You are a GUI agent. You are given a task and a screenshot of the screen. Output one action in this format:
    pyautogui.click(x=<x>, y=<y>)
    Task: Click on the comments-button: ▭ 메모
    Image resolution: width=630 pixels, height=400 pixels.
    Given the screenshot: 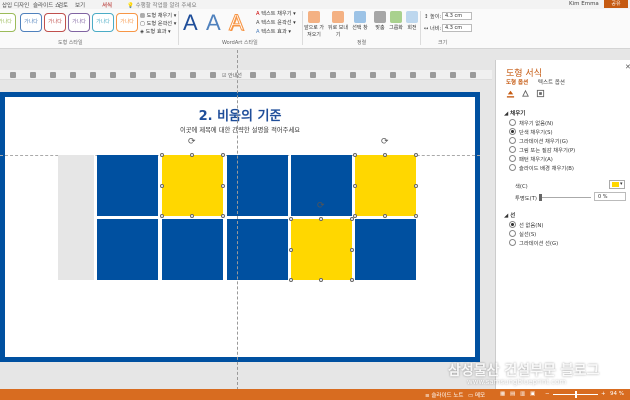 What is the action you would take?
    pyautogui.click(x=476, y=395)
    